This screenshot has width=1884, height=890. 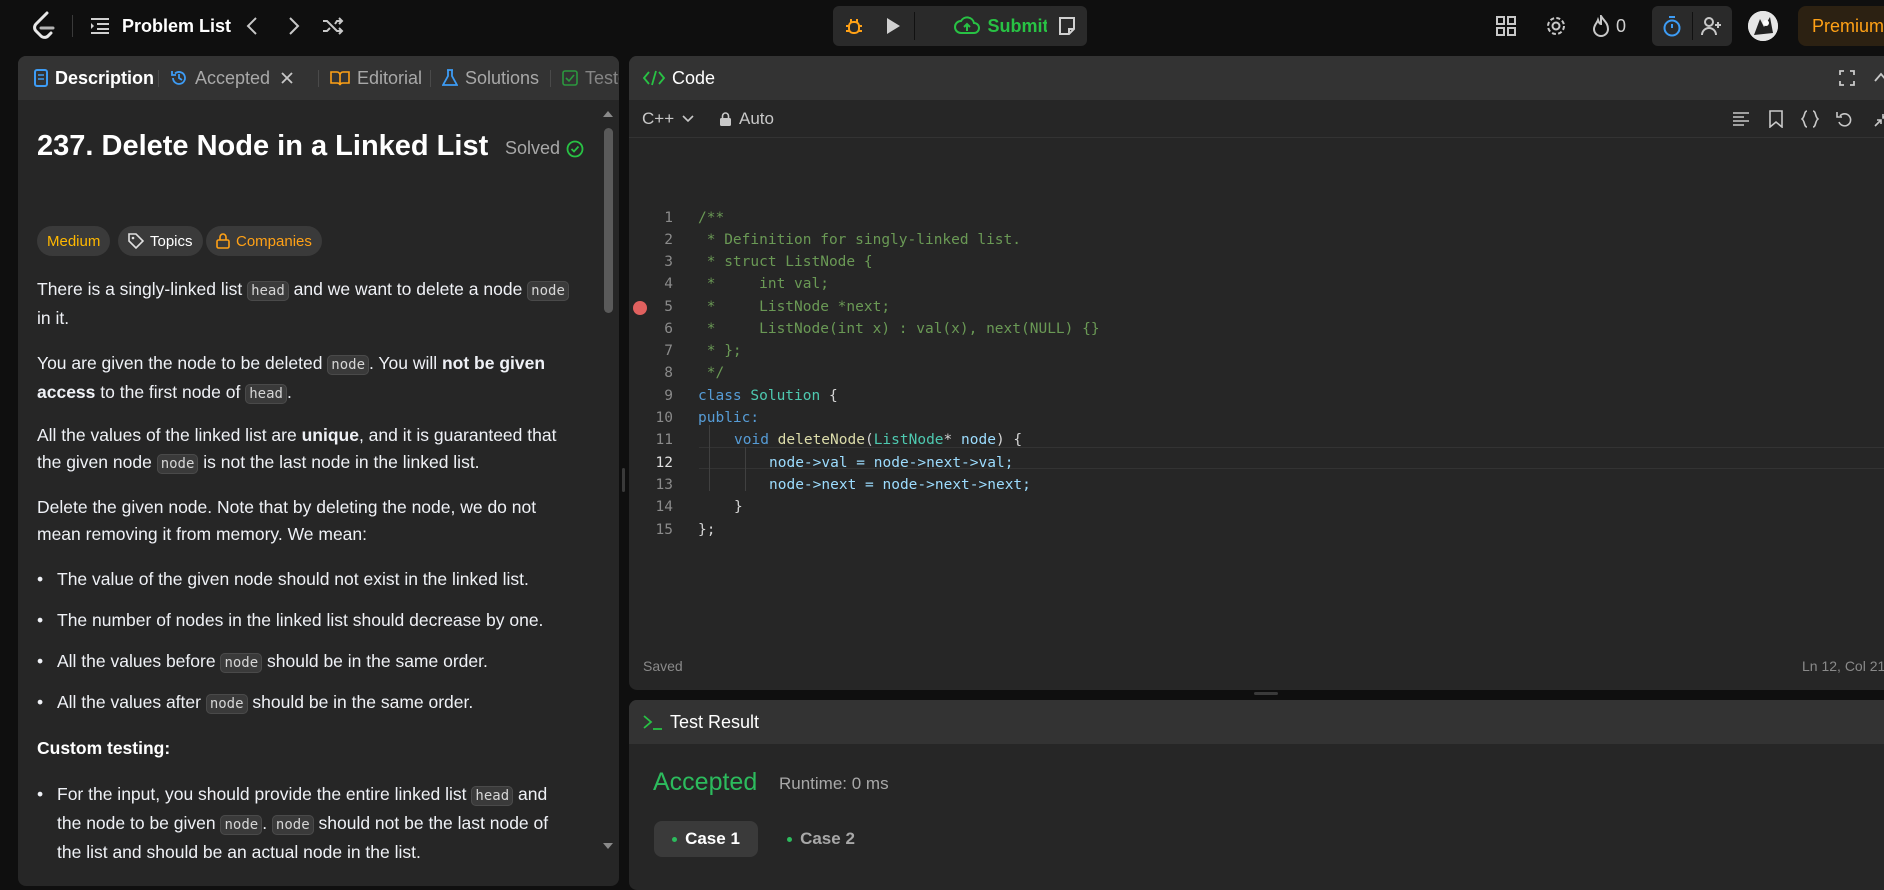 What do you see at coordinates (1763, 26) in the screenshot?
I see `avatar` at bounding box center [1763, 26].